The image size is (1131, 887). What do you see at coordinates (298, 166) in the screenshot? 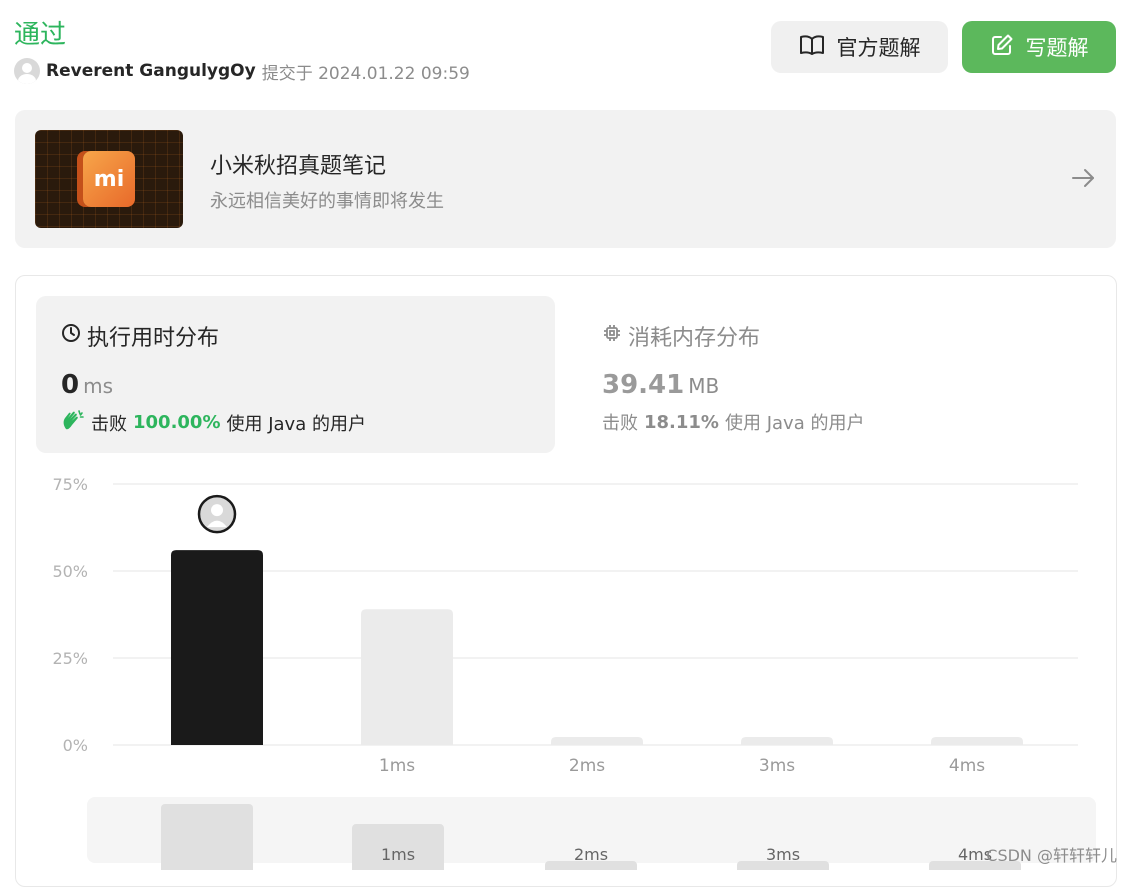
I see `banner-title: 小米秋招真题笔记` at bounding box center [298, 166].